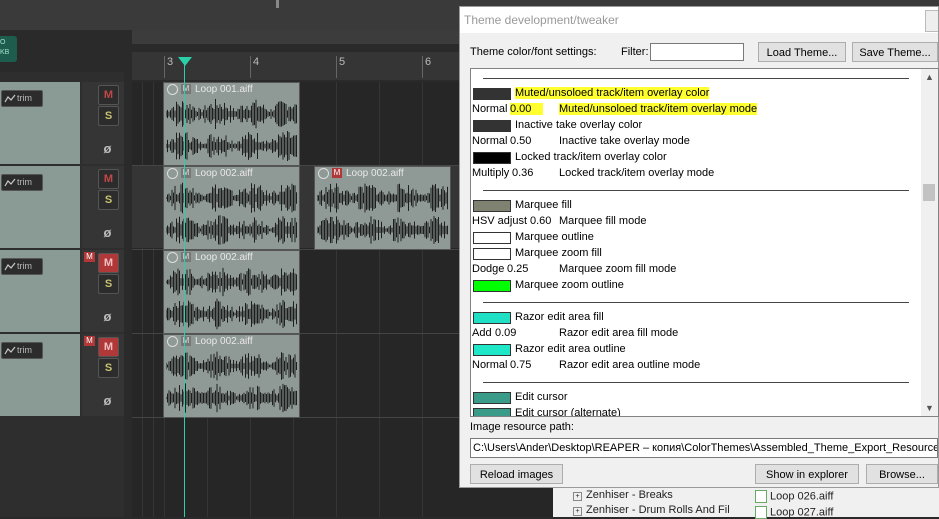 This screenshot has height=519, width=939. What do you see at coordinates (630, 365) in the screenshot?
I see `setting-label: Razor edit area outline mode` at bounding box center [630, 365].